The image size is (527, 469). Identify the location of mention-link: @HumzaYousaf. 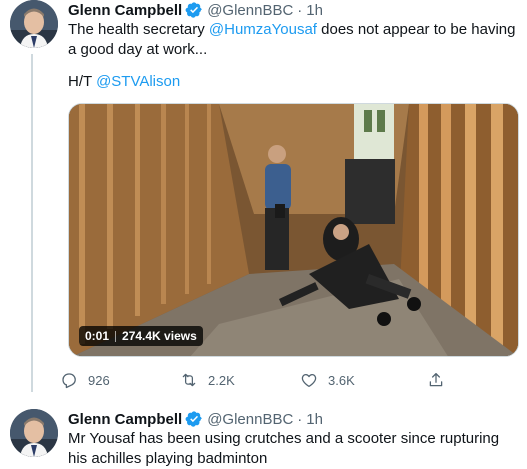
(263, 29).